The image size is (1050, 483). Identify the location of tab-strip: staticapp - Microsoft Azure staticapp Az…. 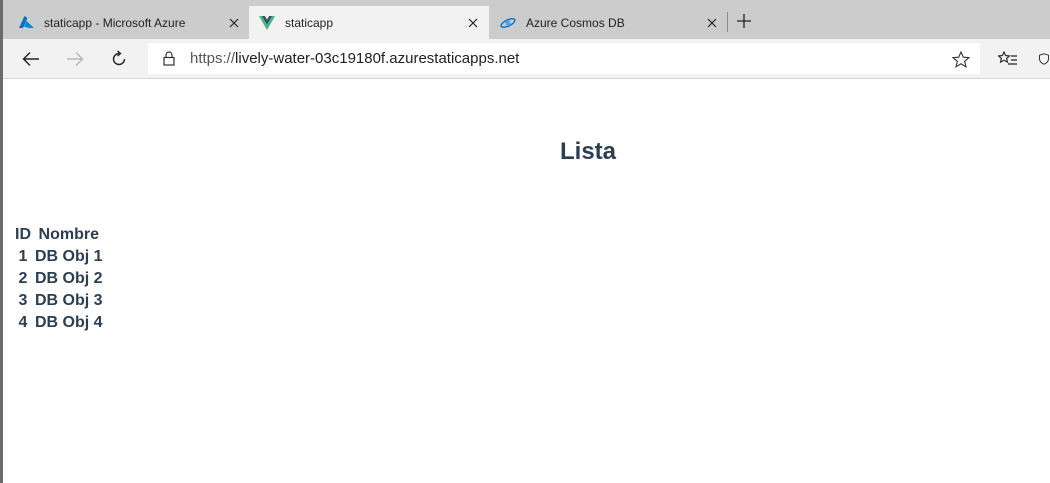
(525, 19).